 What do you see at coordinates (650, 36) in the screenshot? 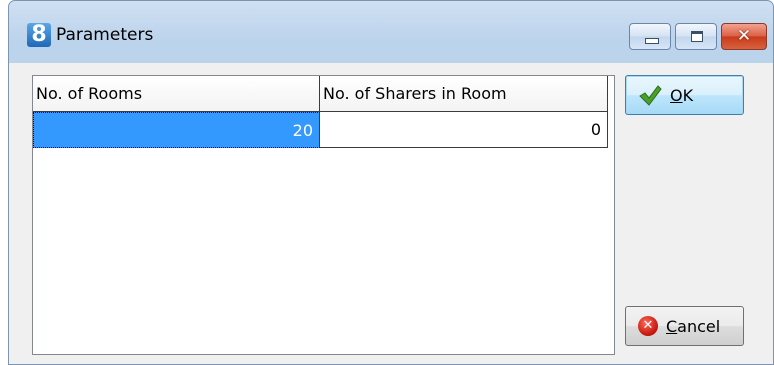
I see `minimize-button` at bounding box center [650, 36].